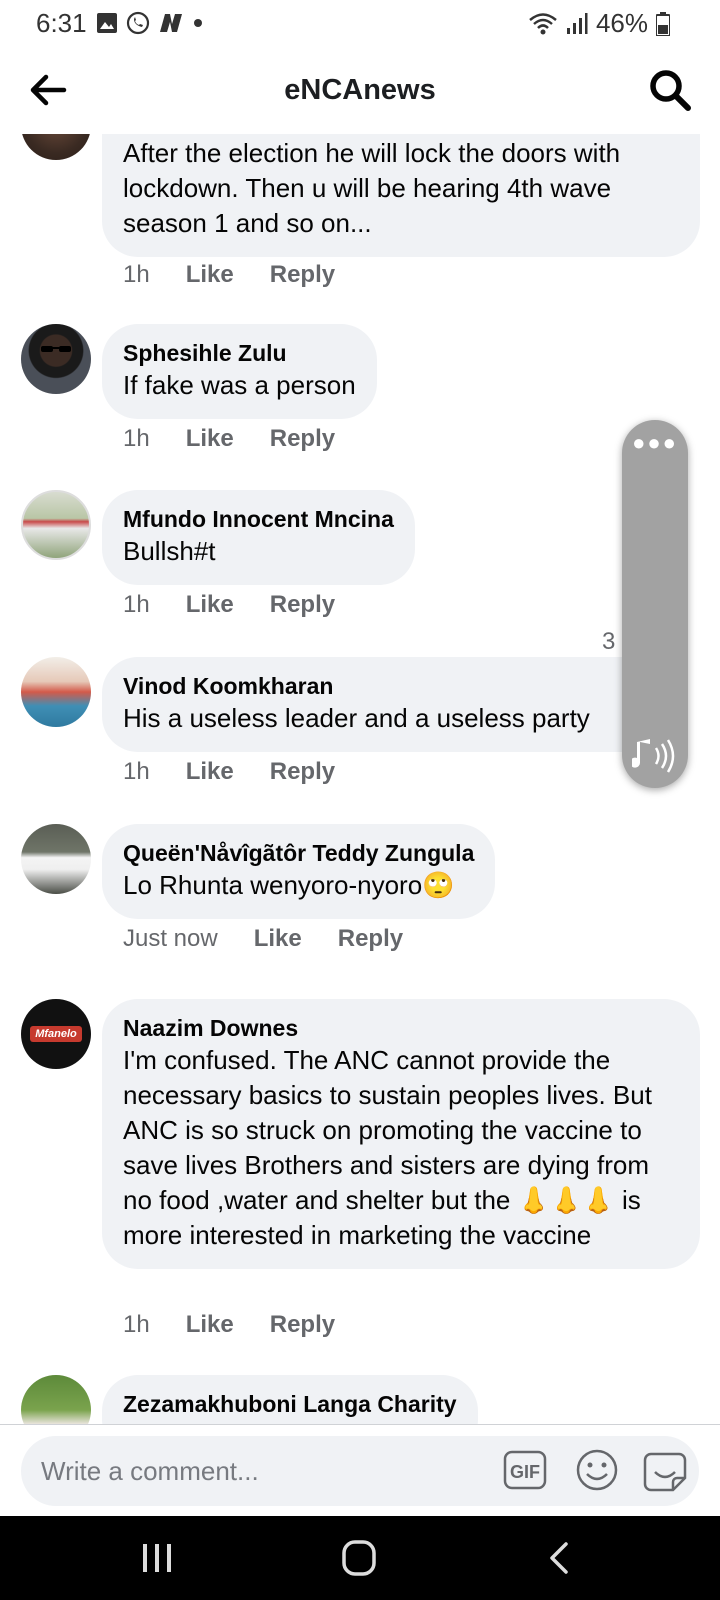 This screenshot has height=1600, width=720. Describe the element at coordinates (543, 23) in the screenshot. I see `wifi-icon` at that location.